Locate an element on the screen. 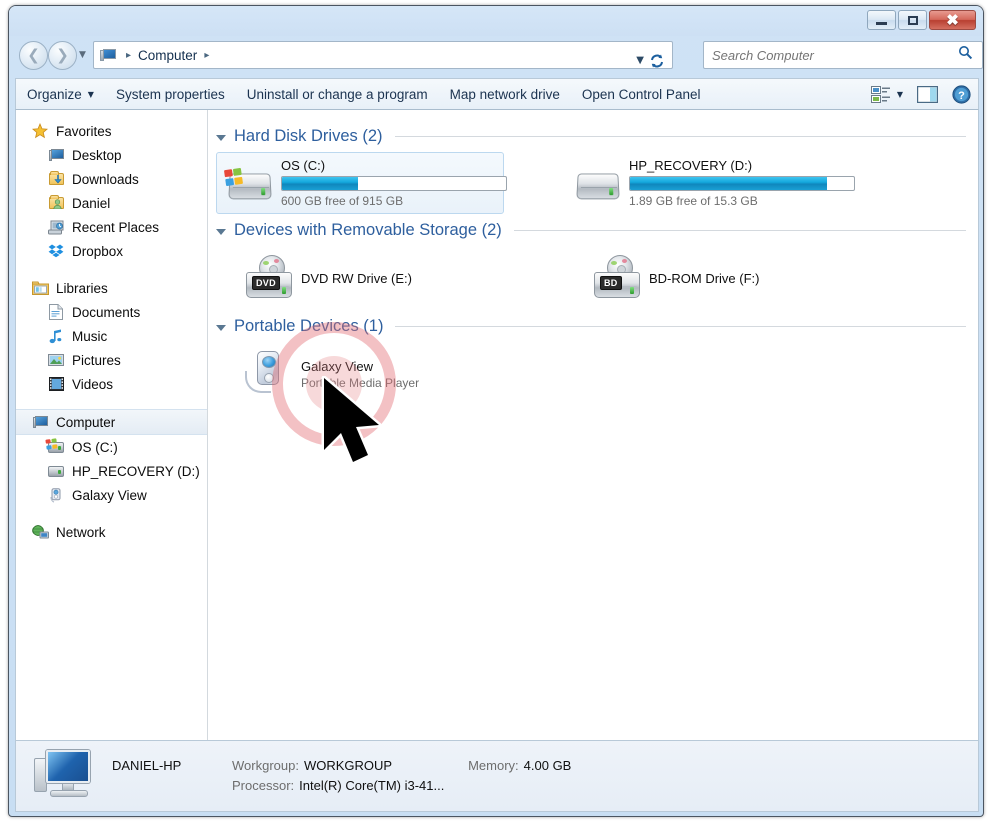 The width and height of the screenshot is (992, 822). sidebar-item-network: Network is located at coordinates (111, 532).